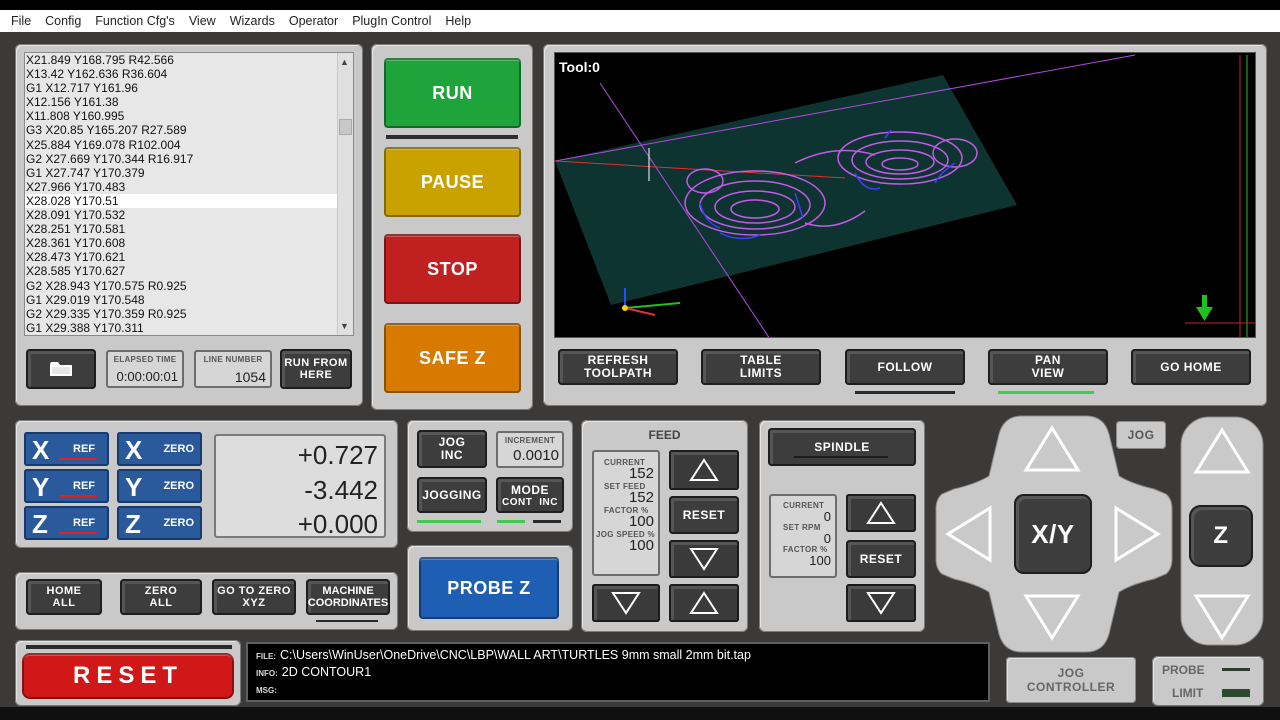 The width and height of the screenshot is (1280, 720). I want to click on gcode-line: X27.966 Y170.483, so click(189, 187).